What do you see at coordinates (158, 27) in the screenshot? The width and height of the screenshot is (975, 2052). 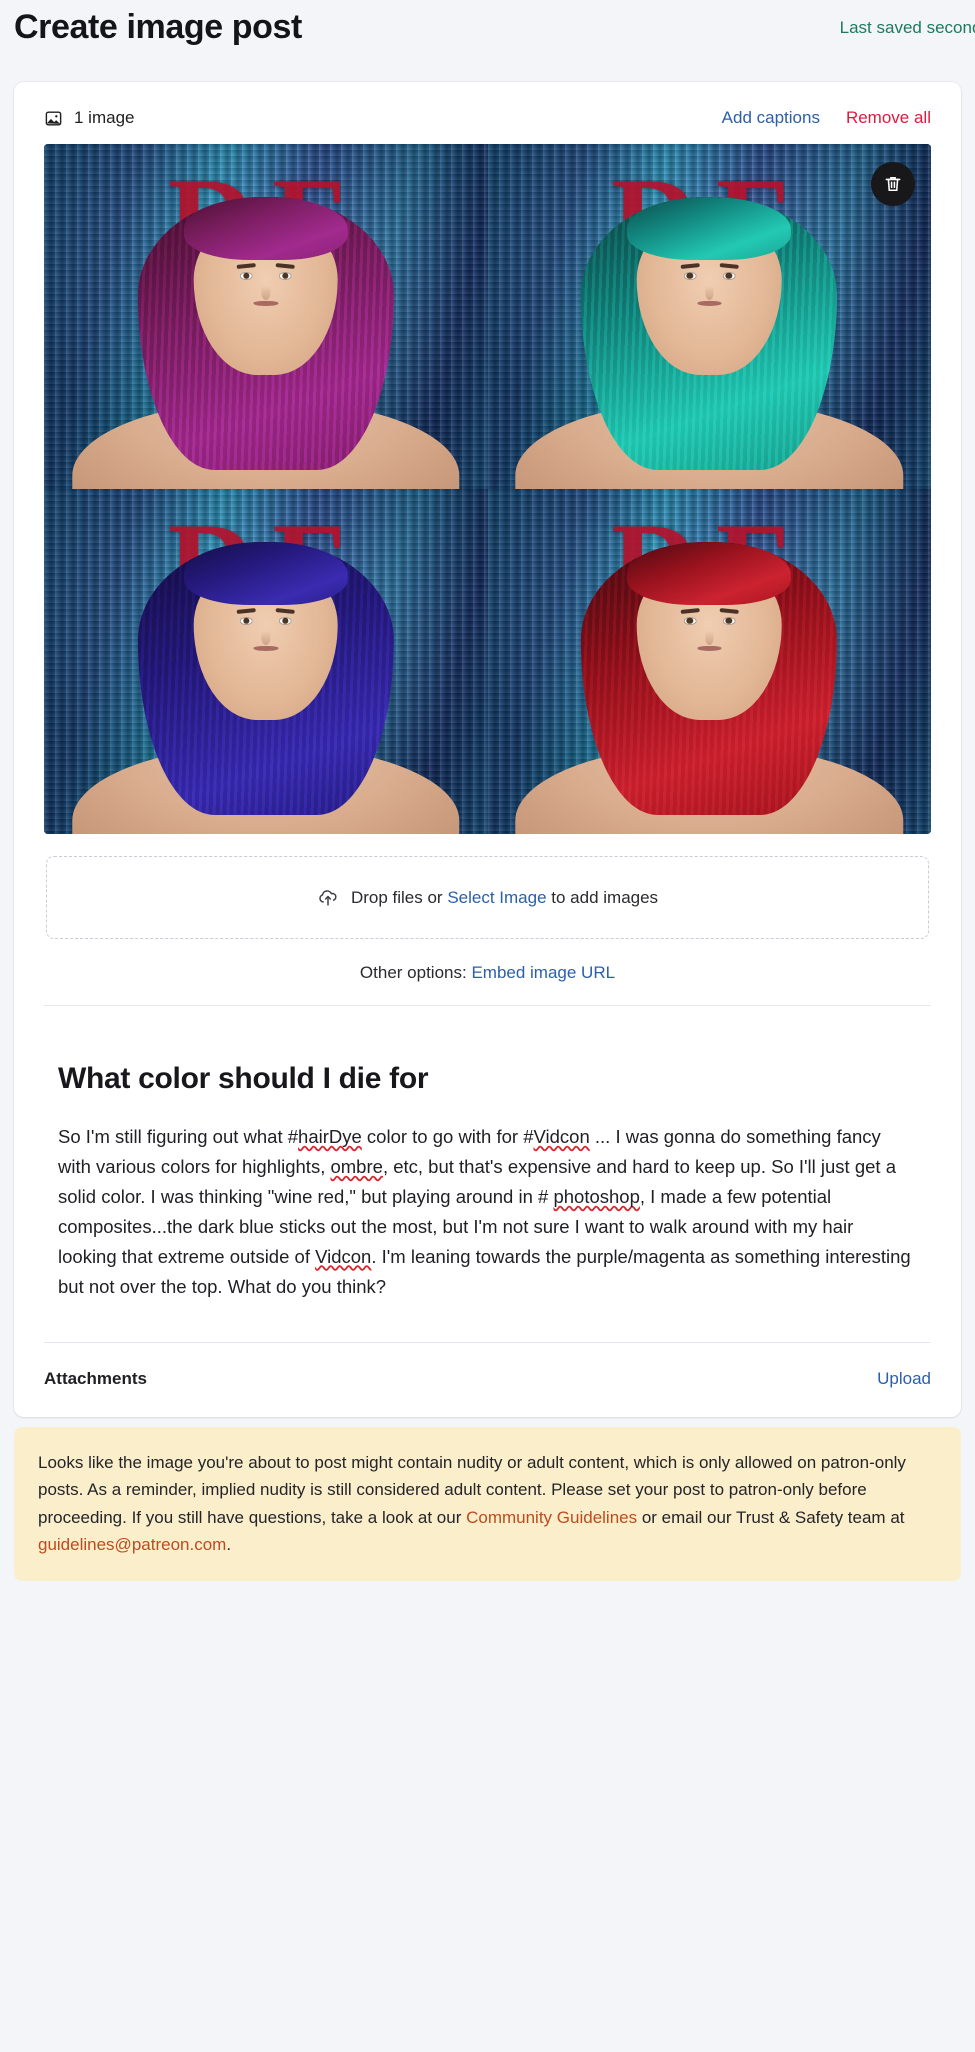 I see `page-title: Create image post` at bounding box center [158, 27].